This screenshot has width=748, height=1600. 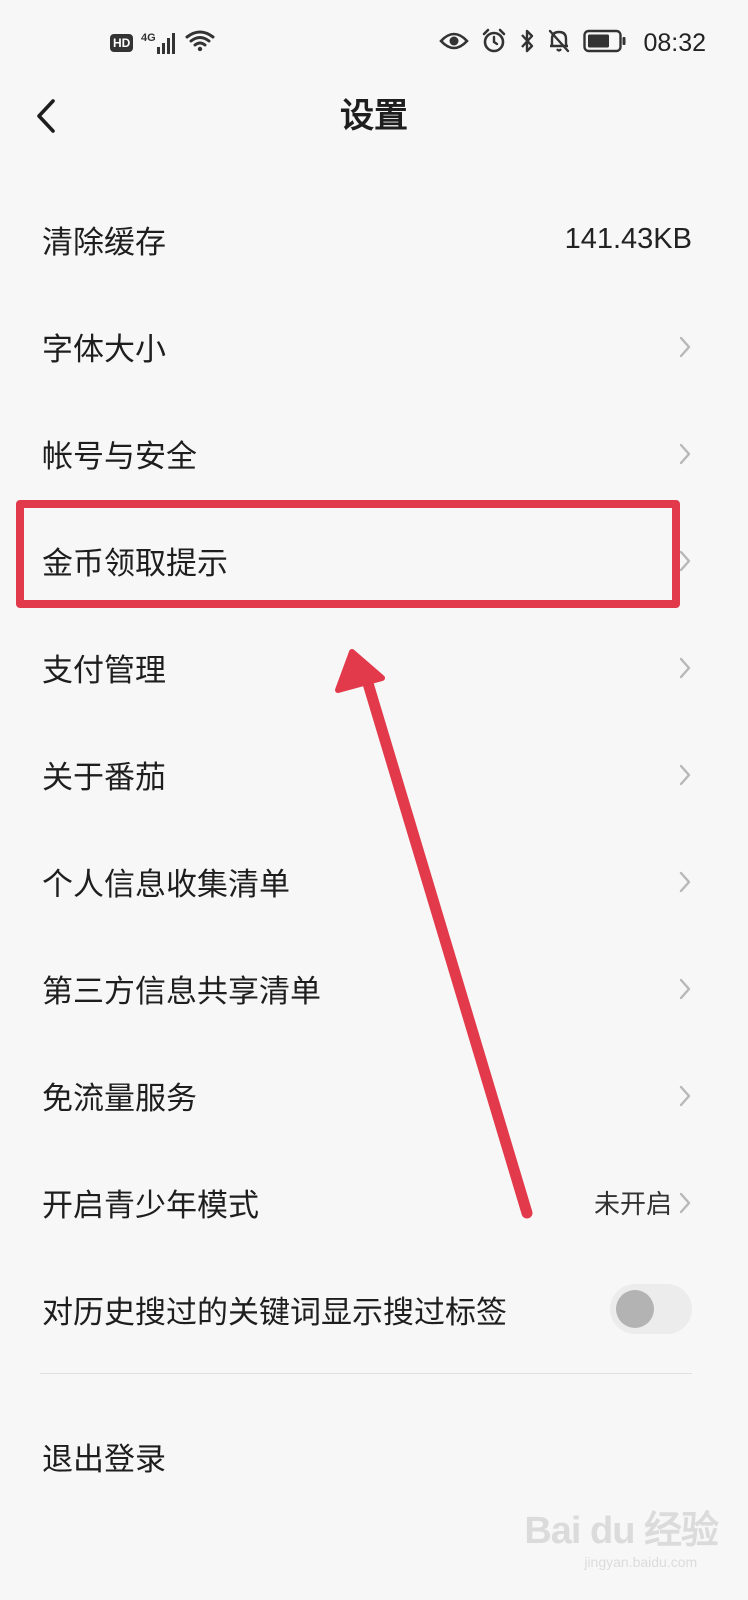 What do you see at coordinates (454, 43) in the screenshot?
I see `eye-icon` at bounding box center [454, 43].